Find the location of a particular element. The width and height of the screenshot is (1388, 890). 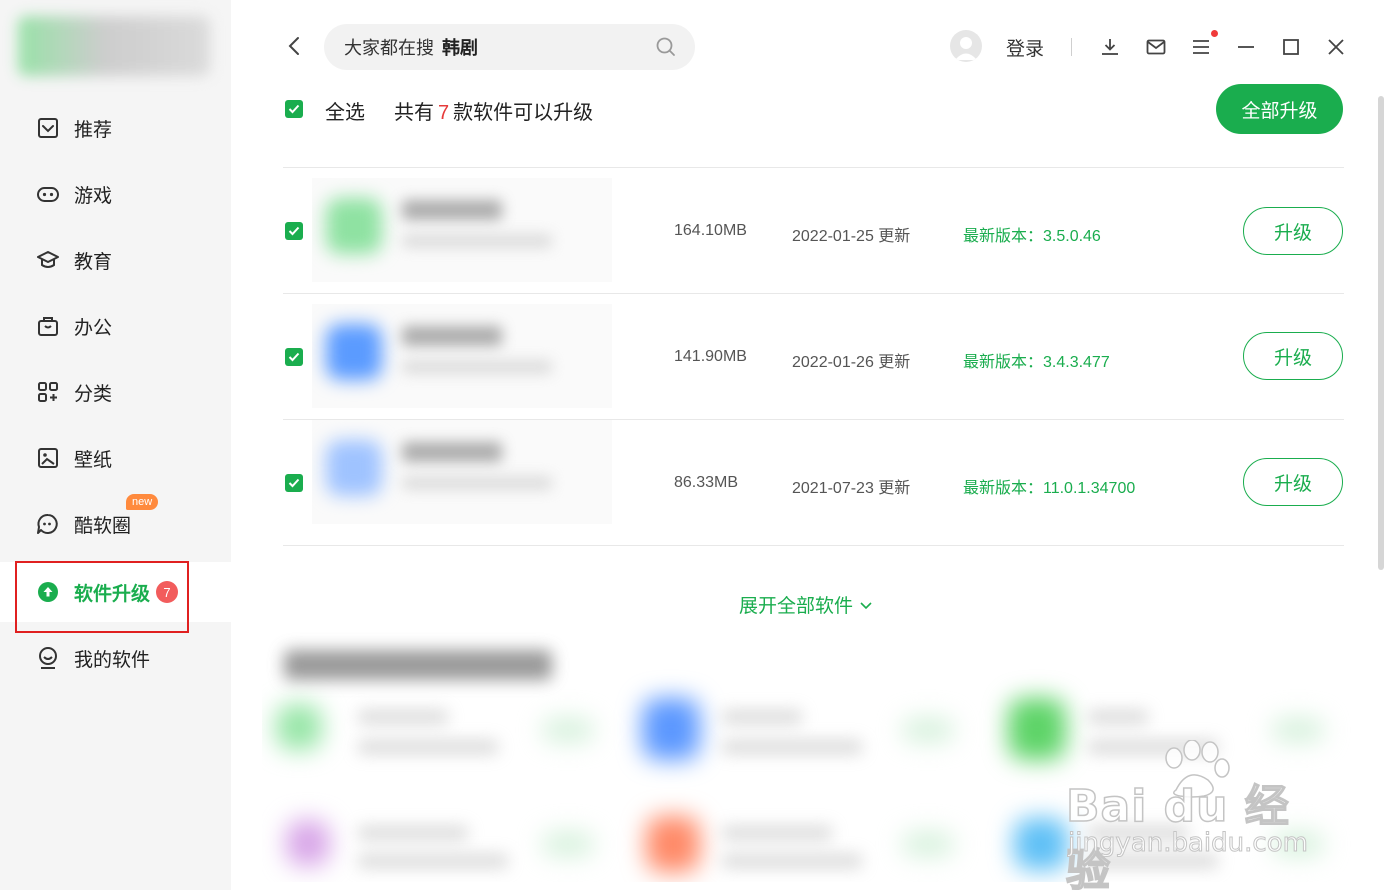

count-prefix: 共有 is located at coordinates (414, 113).